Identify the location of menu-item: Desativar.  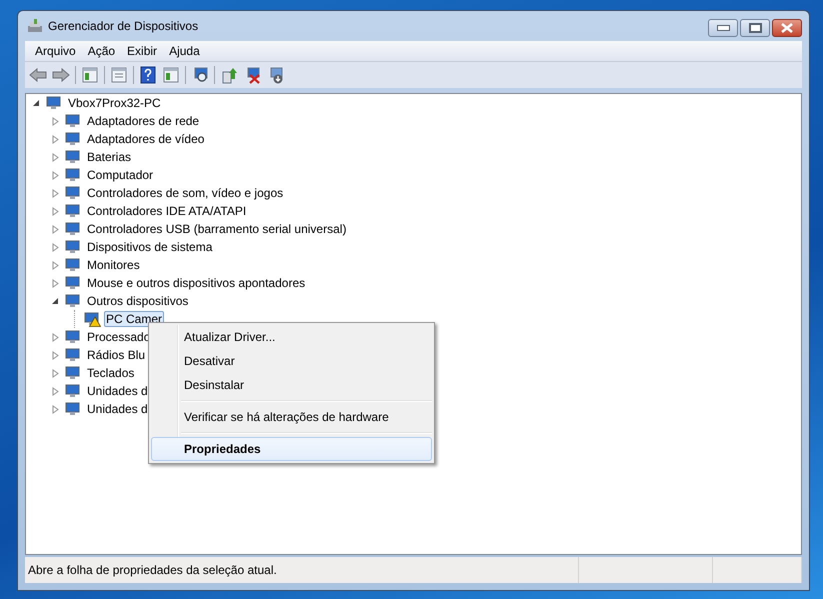
(291, 361).